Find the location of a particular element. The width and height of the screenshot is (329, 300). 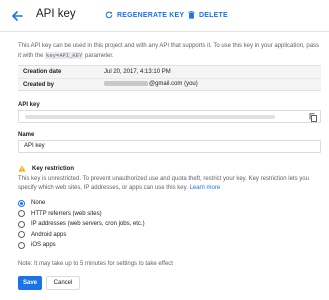

radio-label: Android apps is located at coordinates (49, 234).